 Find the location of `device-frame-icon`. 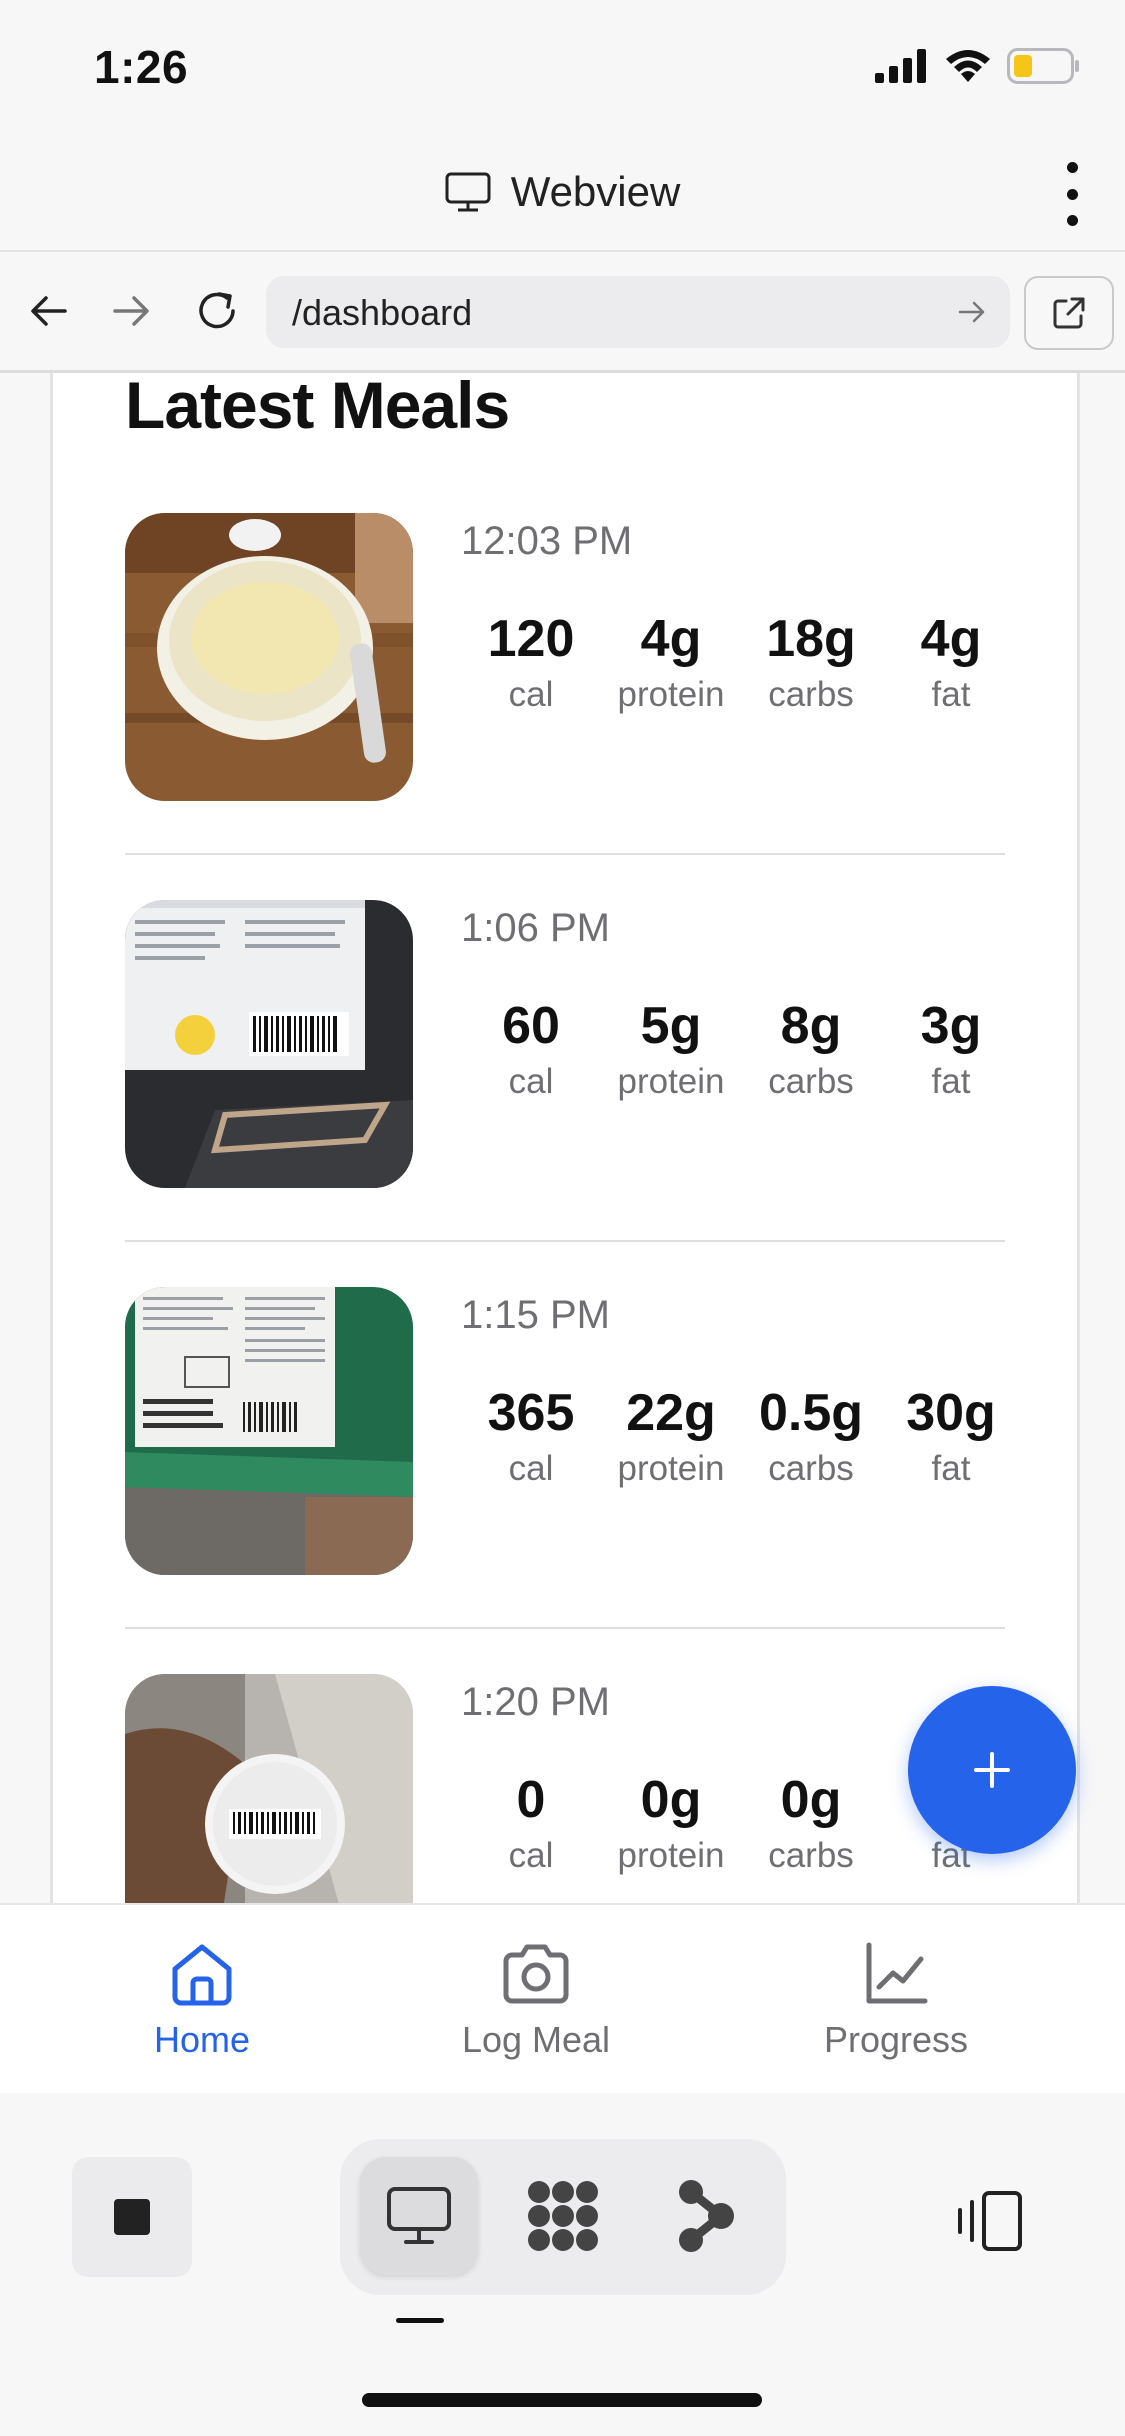

device-frame-icon is located at coordinates (990, 2221).